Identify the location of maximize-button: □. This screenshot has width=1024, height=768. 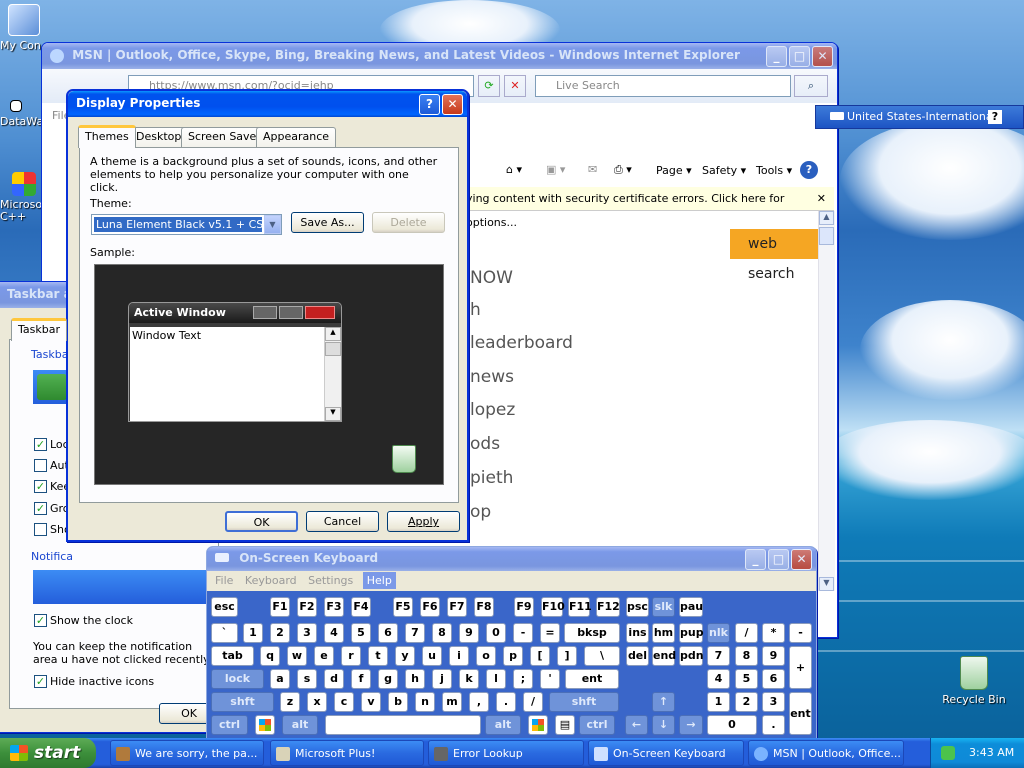
(799, 56).